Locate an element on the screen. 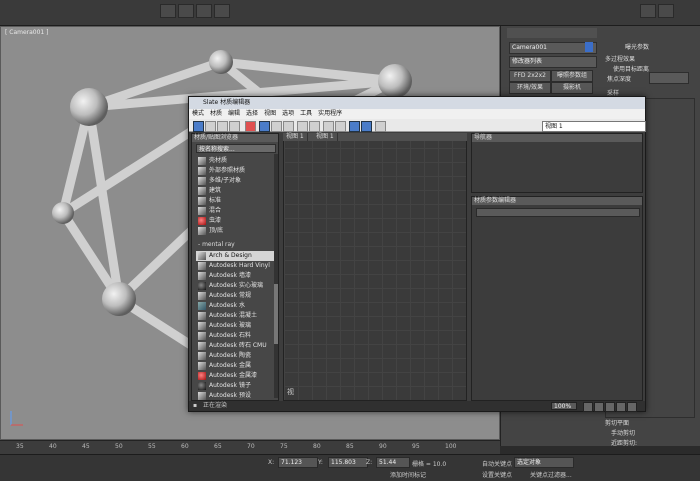 The image size is (700, 481). layout-icon is located at coordinates (314, 126).